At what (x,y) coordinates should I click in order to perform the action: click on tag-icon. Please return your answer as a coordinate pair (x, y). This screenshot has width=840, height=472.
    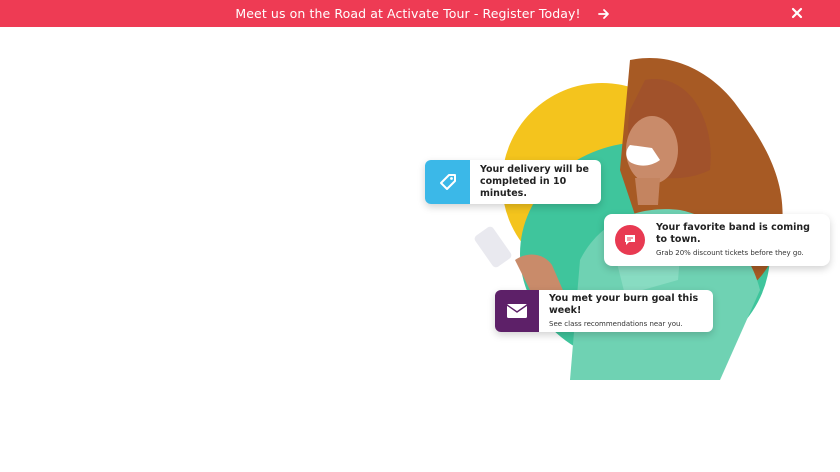
    Looking at the image, I should click on (447, 182).